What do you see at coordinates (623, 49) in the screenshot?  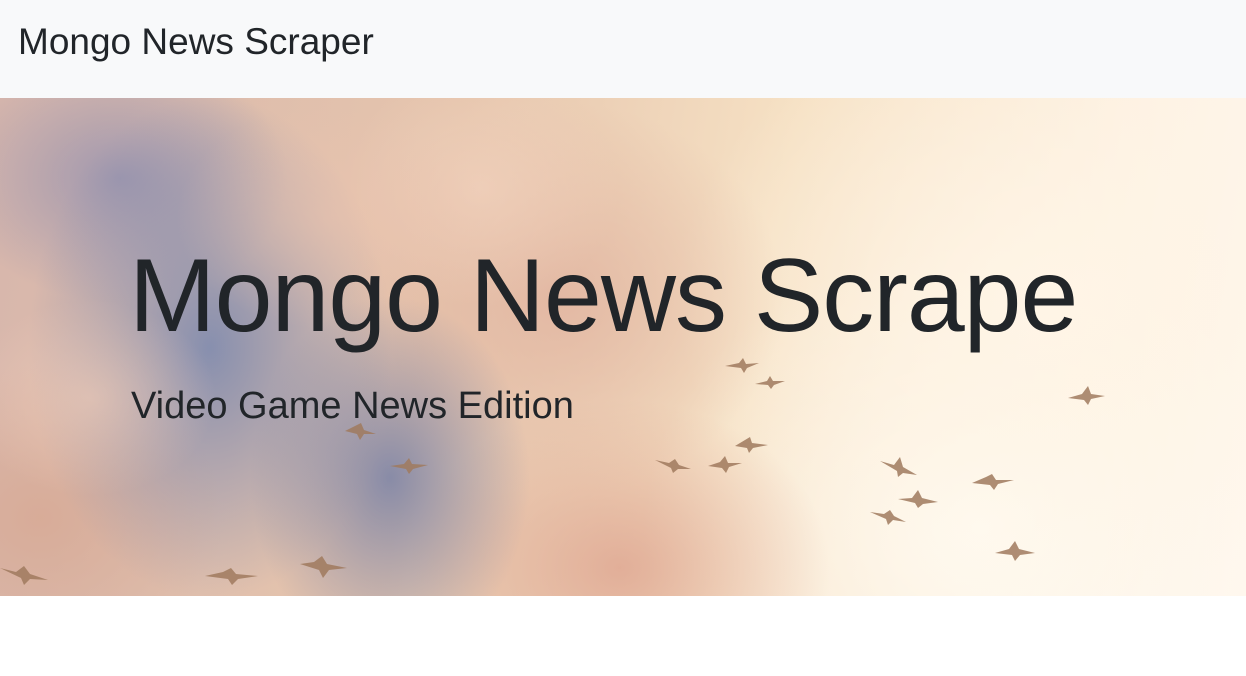 I see `navbar: Mongo News Scraper` at bounding box center [623, 49].